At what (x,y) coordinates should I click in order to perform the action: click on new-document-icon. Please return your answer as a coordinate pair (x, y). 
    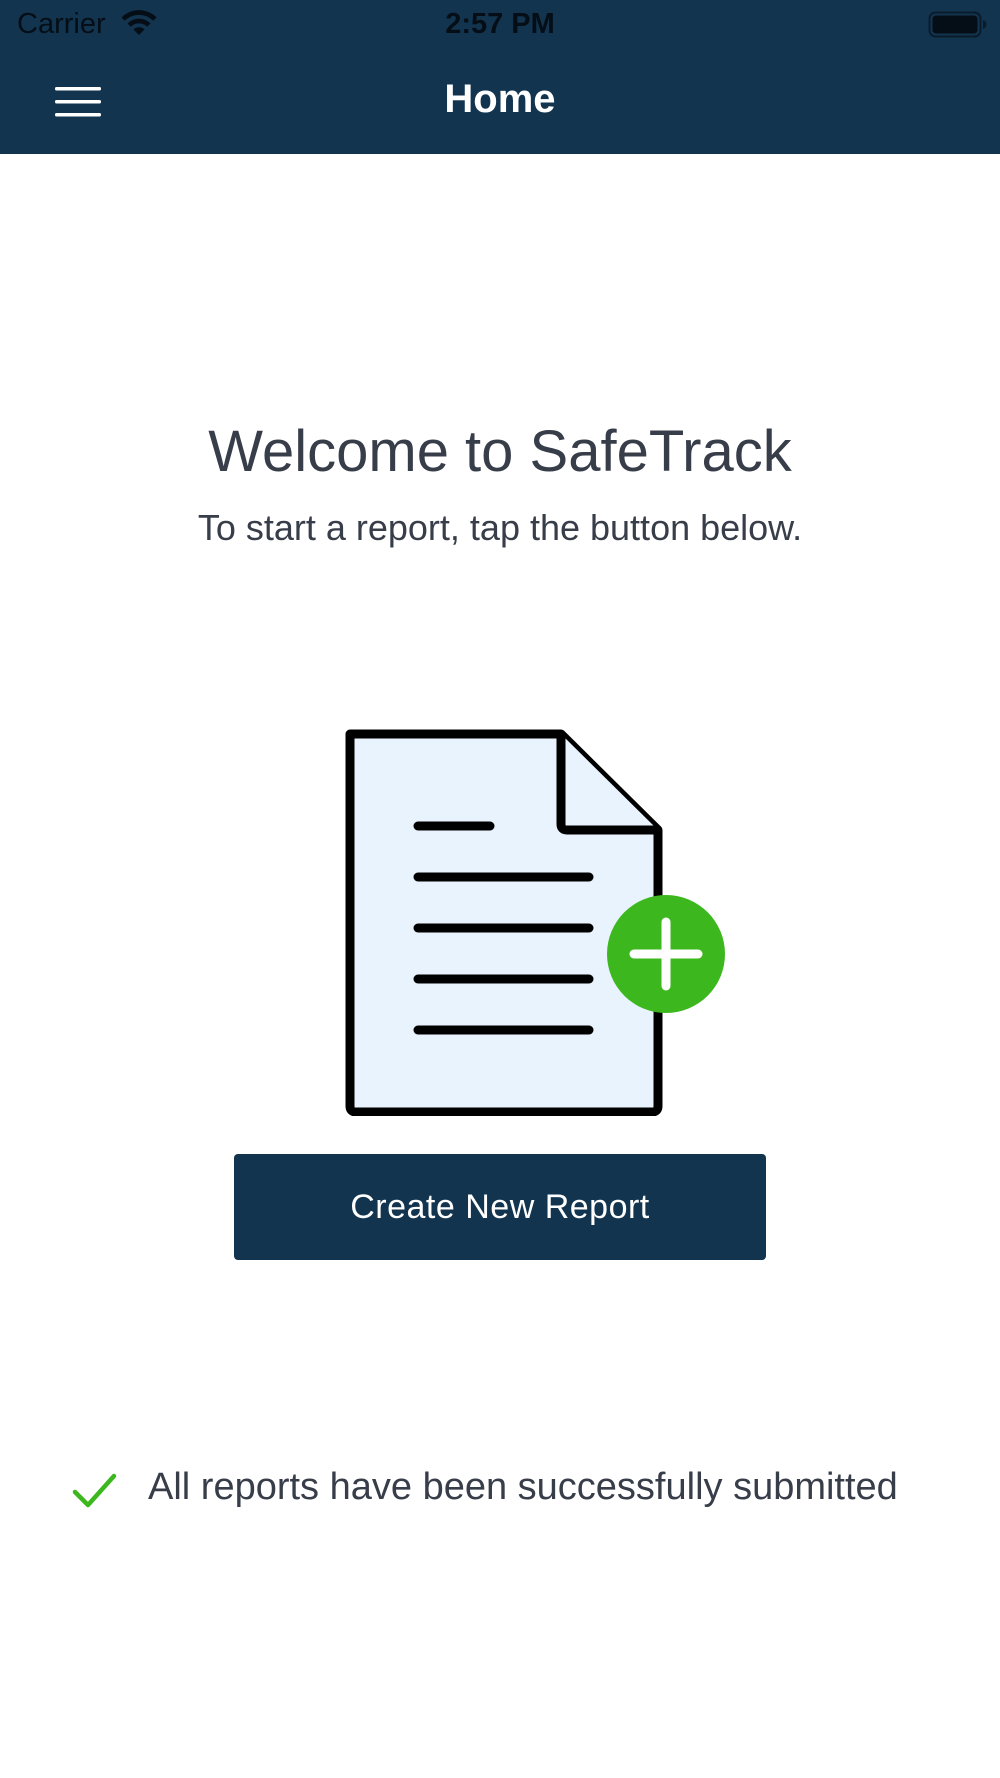
    Looking at the image, I should click on (535, 922).